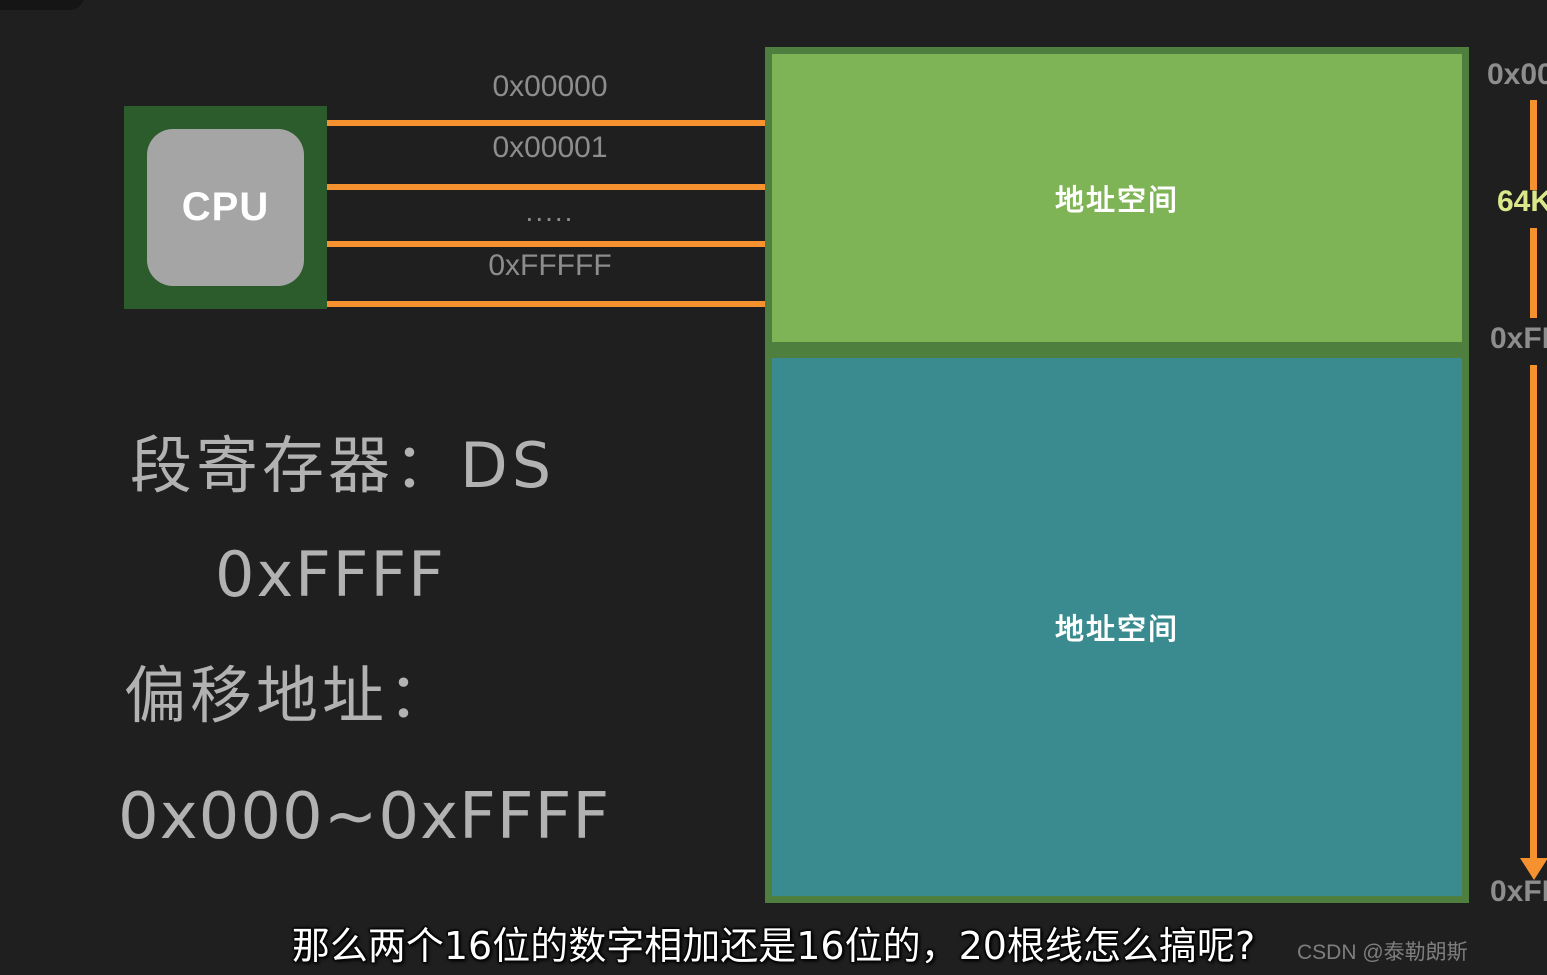  What do you see at coordinates (1116, 630) in the screenshot?
I see `memory-block-lower-label: 地址空间` at bounding box center [1116, 630].